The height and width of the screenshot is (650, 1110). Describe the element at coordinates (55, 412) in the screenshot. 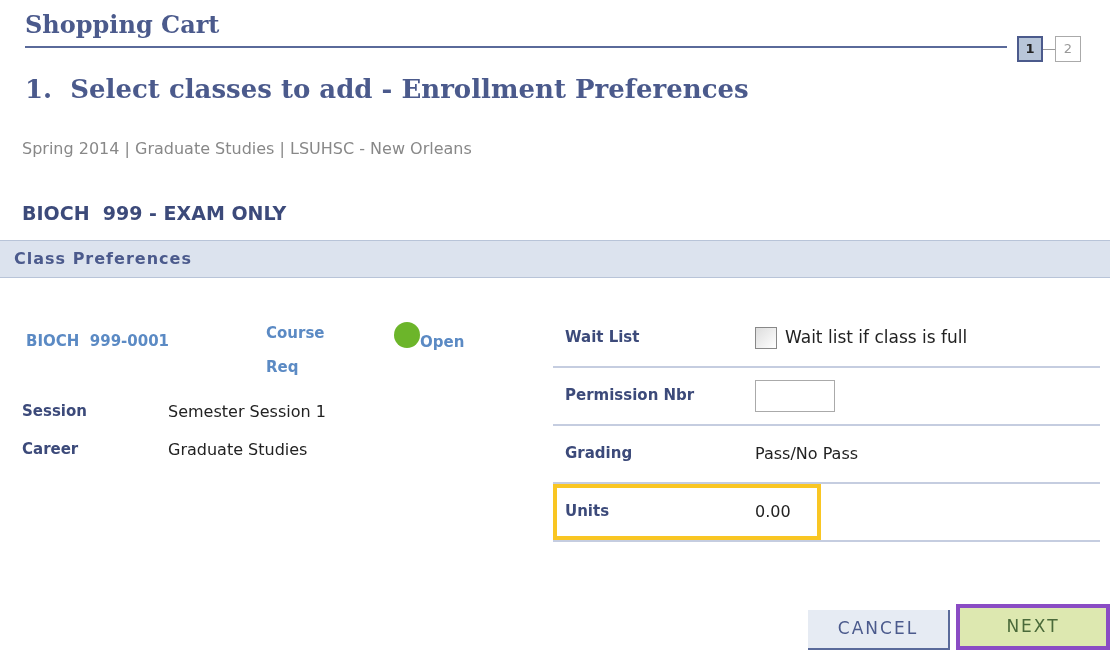

I see `detail-label: Session` at that location.